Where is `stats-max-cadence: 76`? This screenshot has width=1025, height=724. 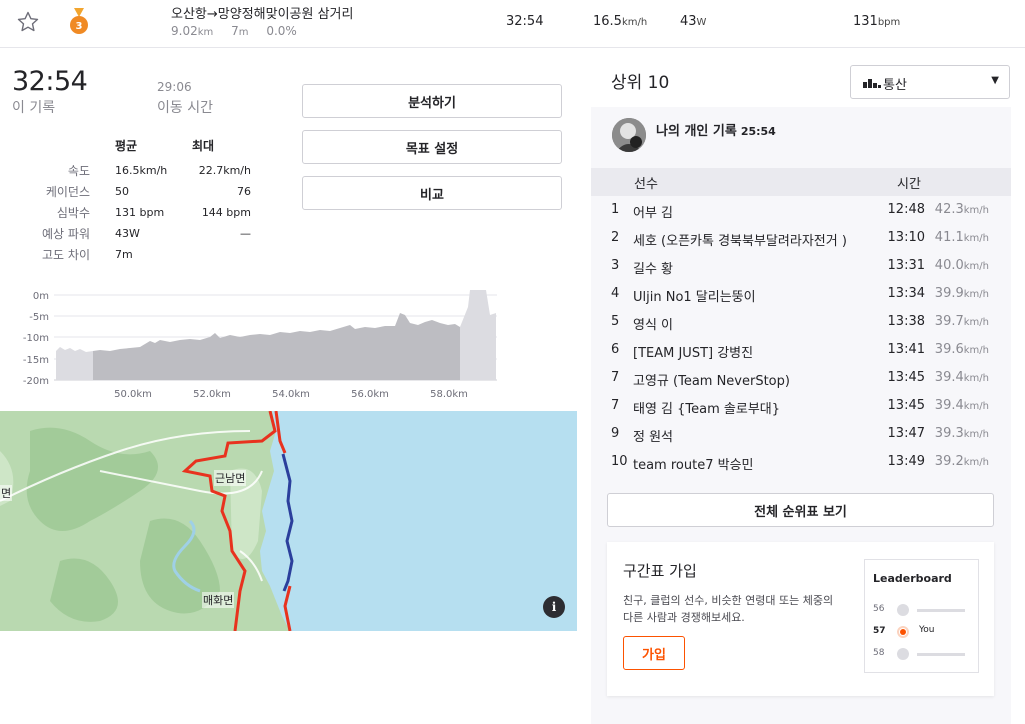
stats-max-cadence: 76 is located at coordinates (244, 191).